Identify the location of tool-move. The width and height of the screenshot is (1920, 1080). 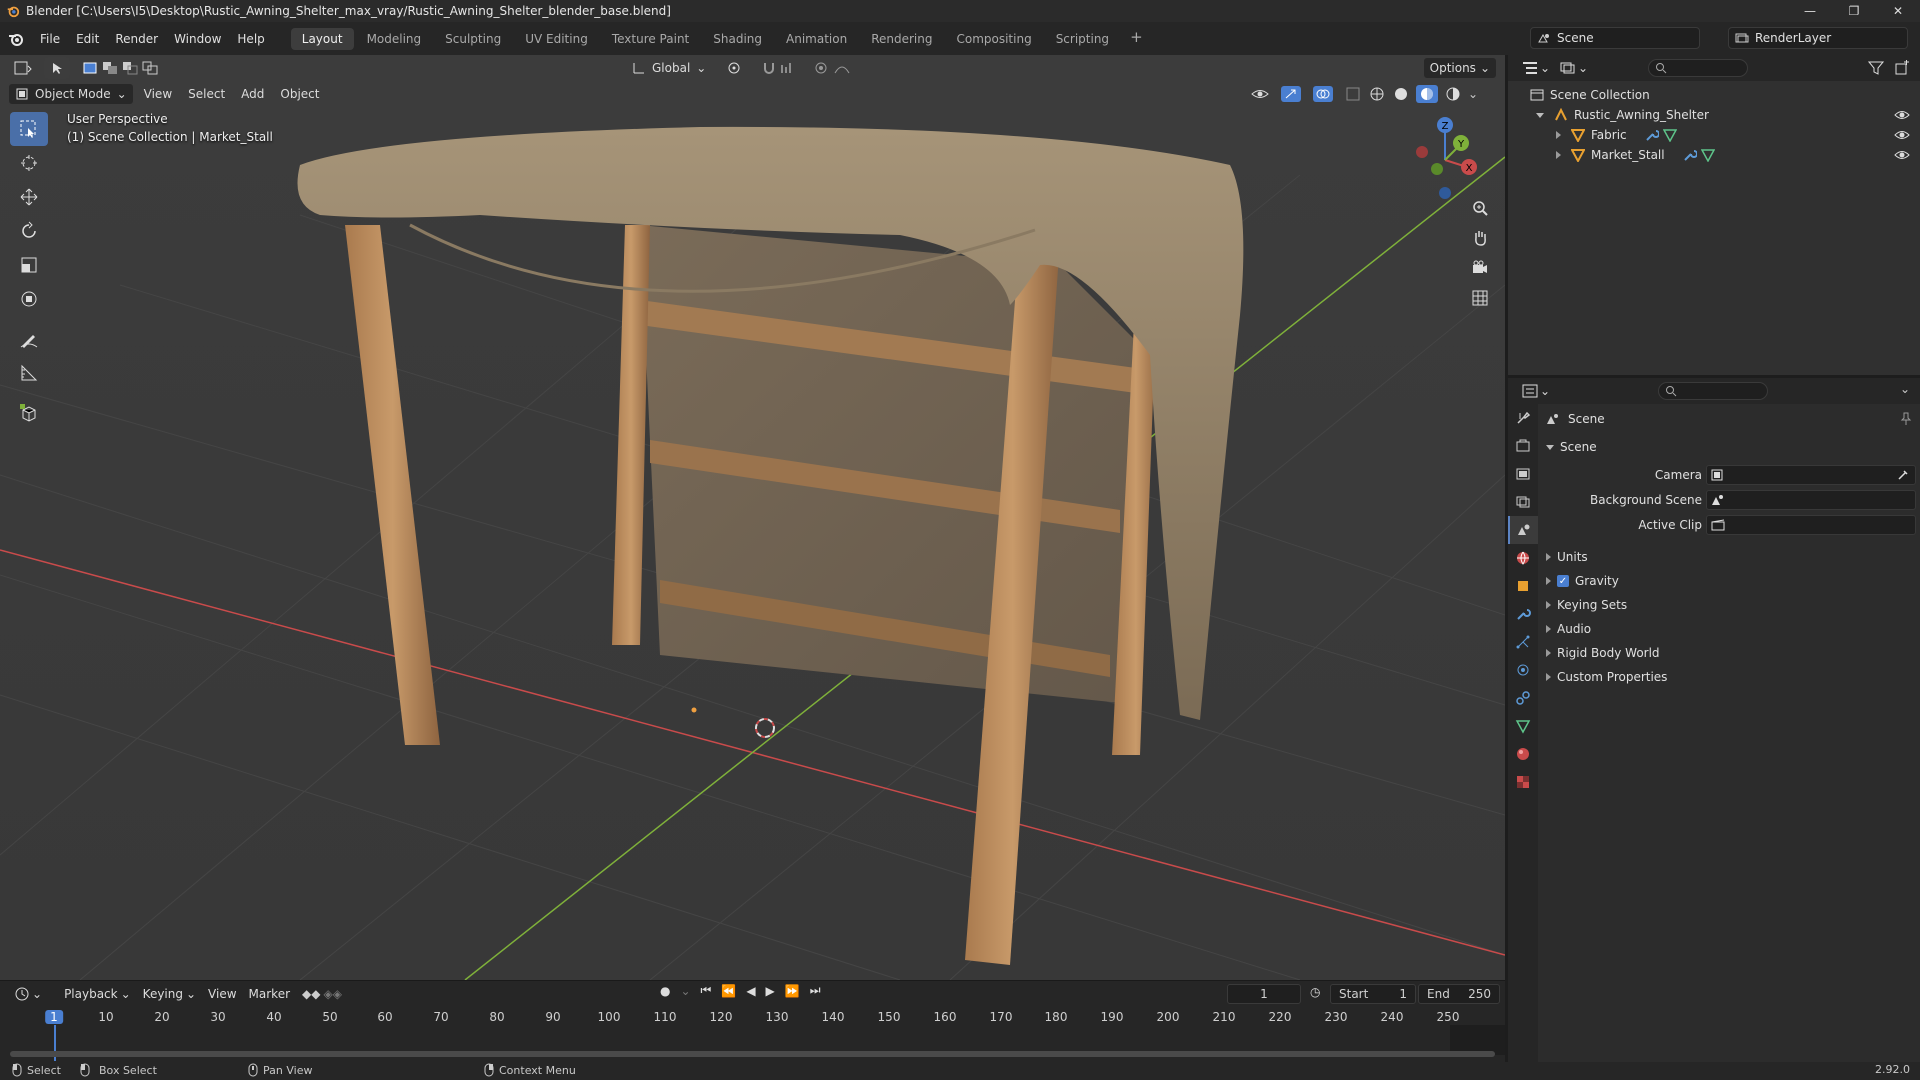
(29, 197).